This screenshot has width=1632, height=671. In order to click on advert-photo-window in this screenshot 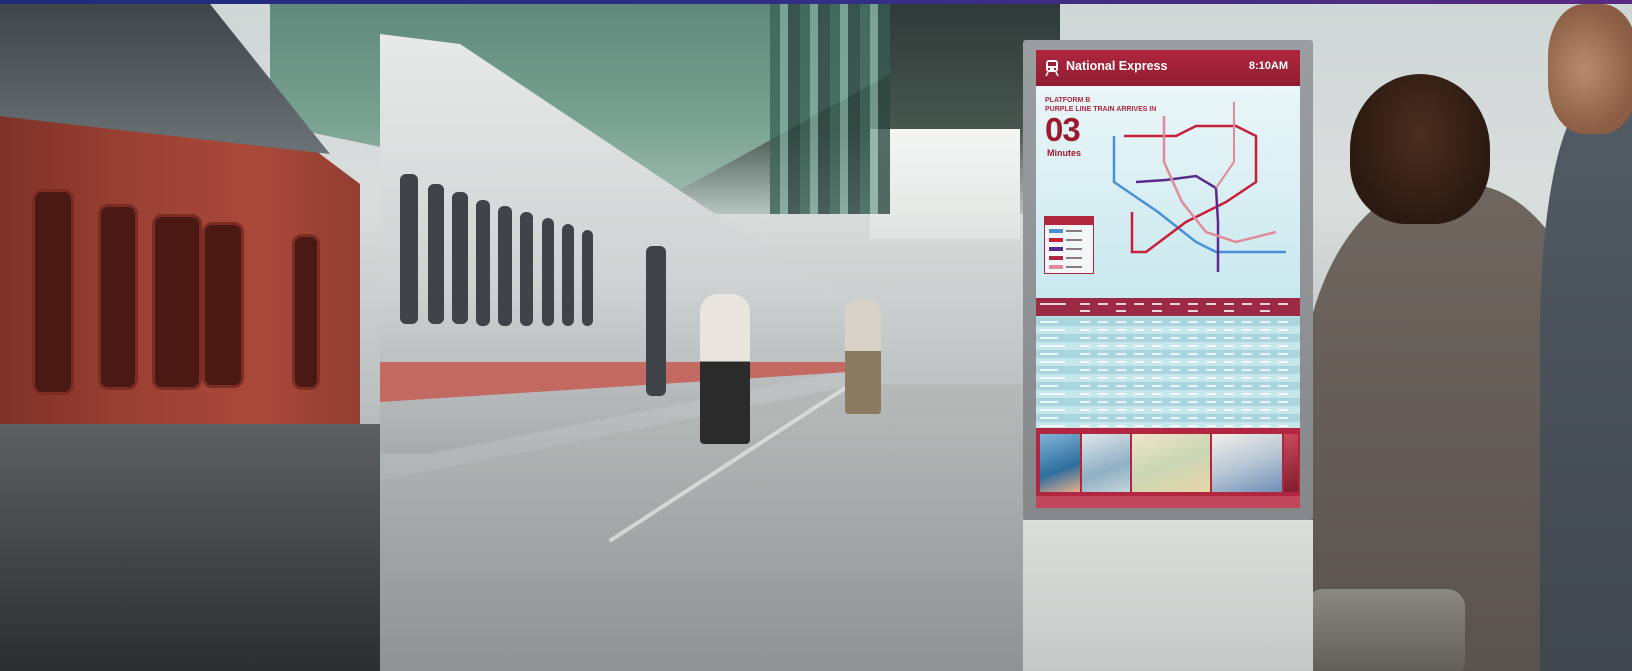, I will do `click(1106, 463)`.